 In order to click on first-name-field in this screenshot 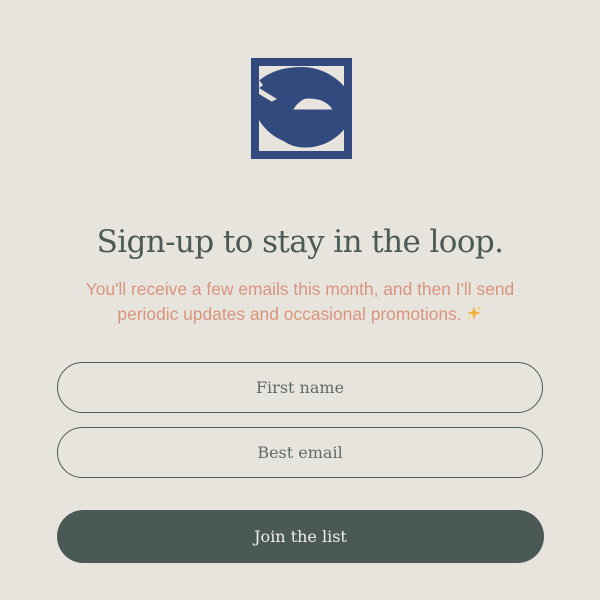, I will do `click(300, 387)`.